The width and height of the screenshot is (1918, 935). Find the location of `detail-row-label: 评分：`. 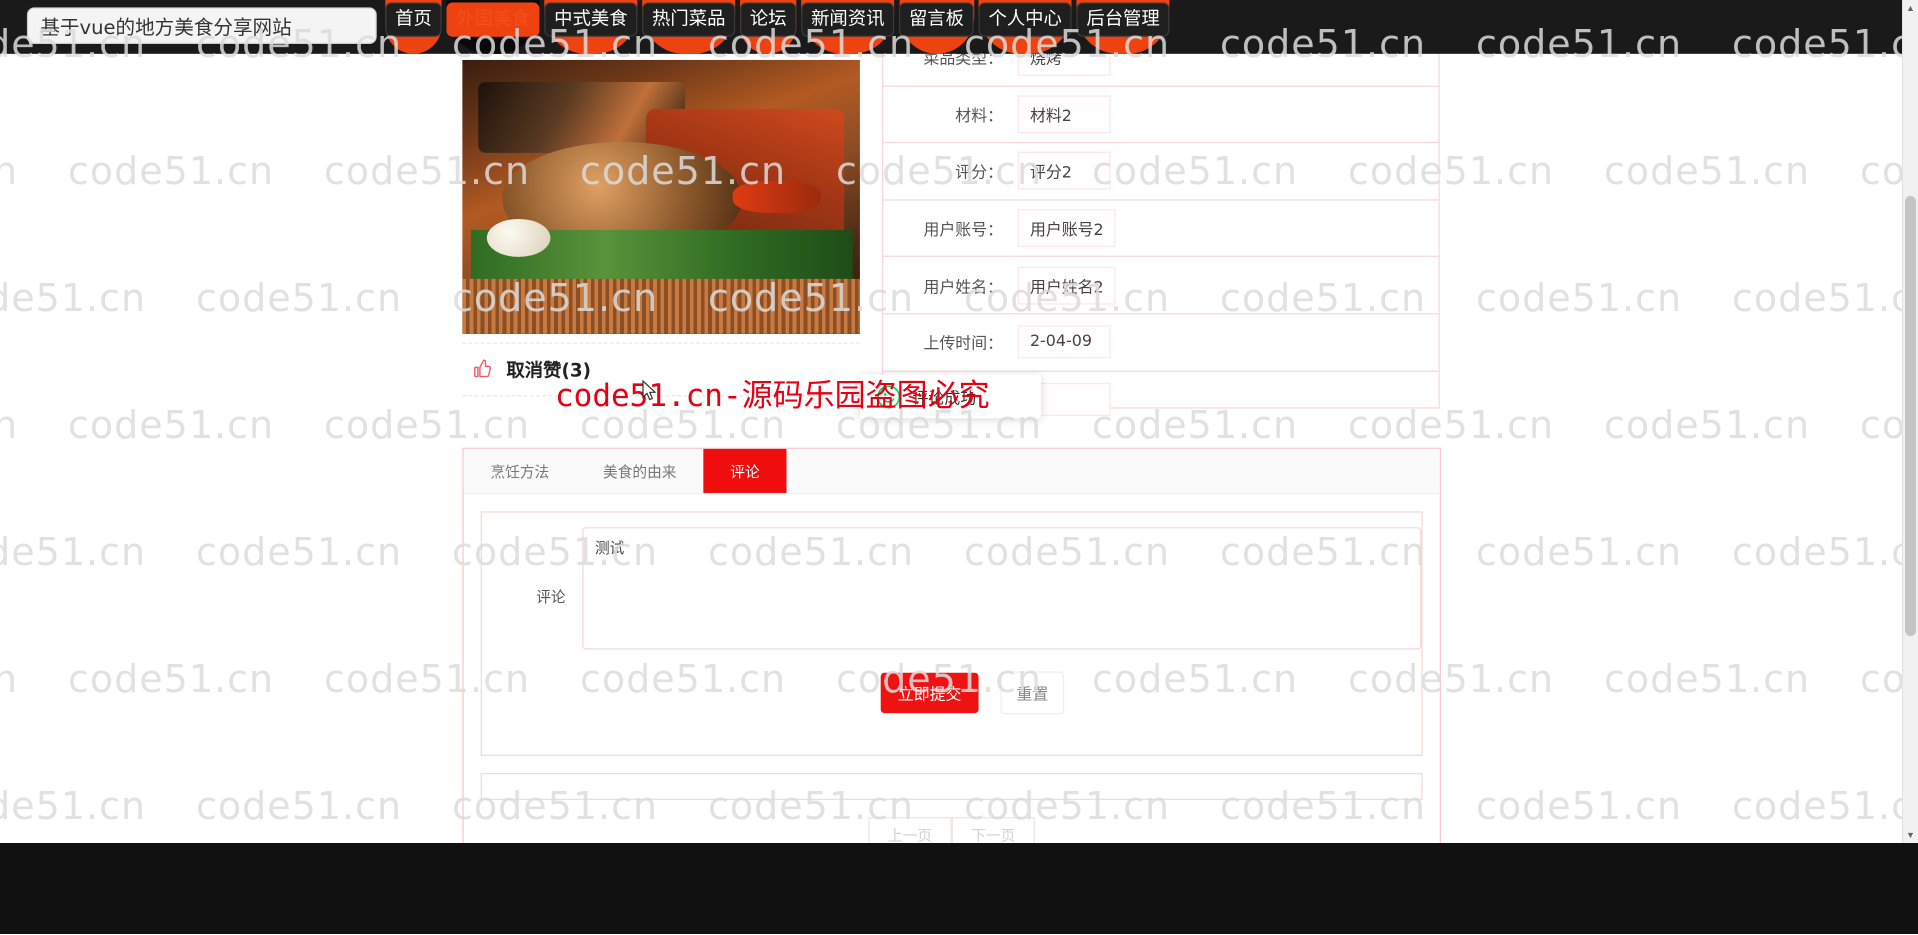

detail-row-label: 评分： is located at coordinates (979, 173).